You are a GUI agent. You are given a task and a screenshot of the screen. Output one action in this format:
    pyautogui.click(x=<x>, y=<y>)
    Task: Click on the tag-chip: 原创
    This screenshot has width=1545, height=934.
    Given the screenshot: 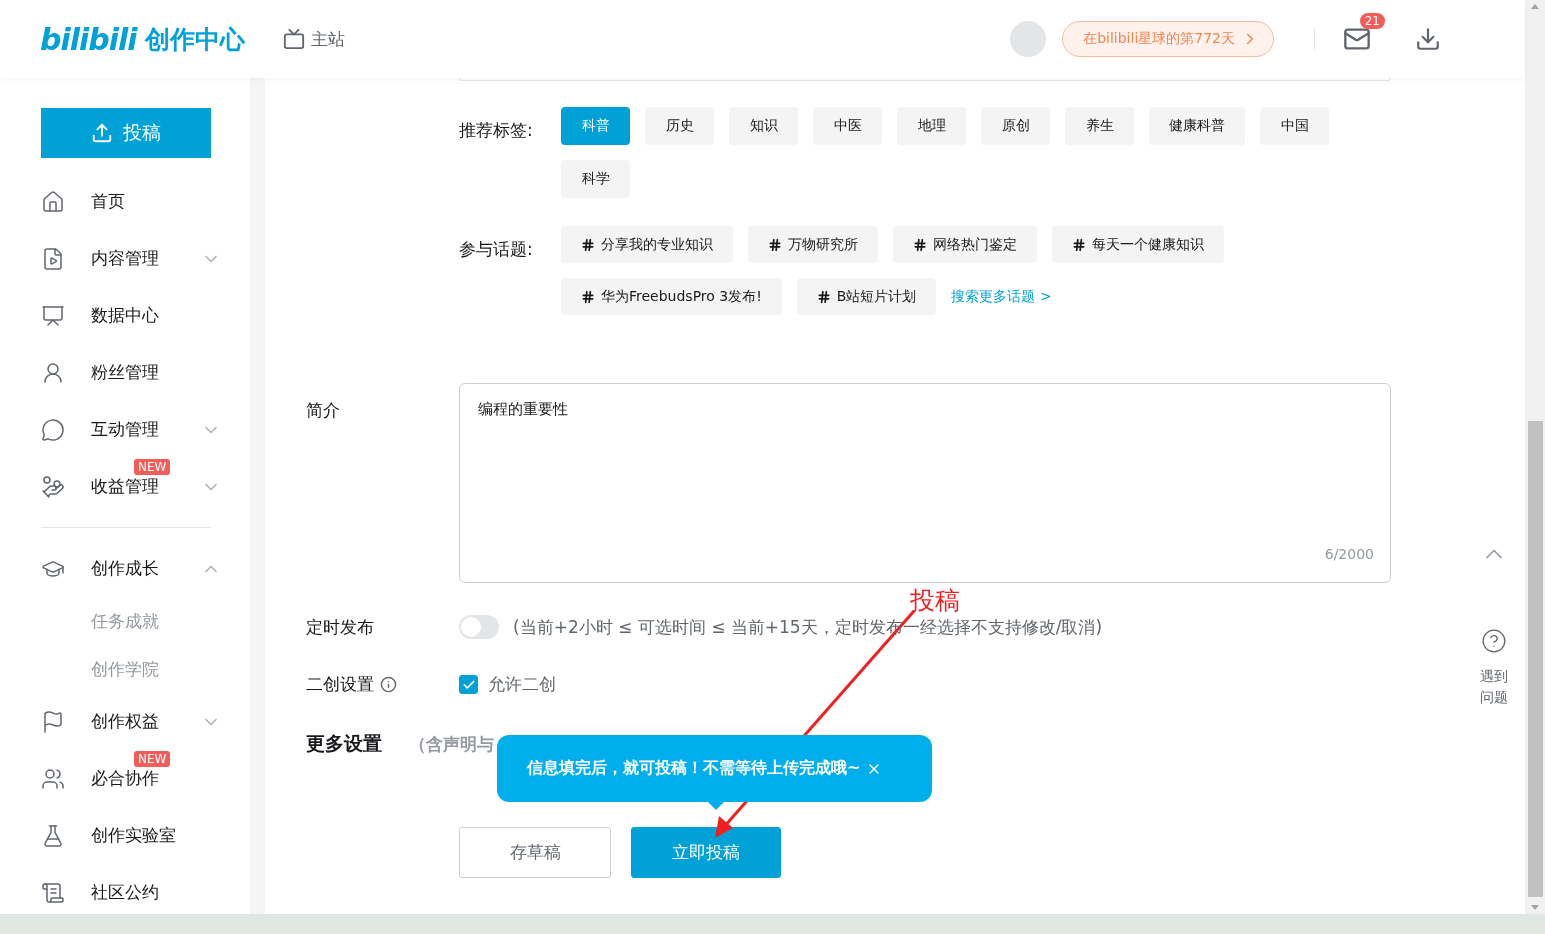 What is the action you would take?
    pyautogui.click(x=1015, y=126)
    